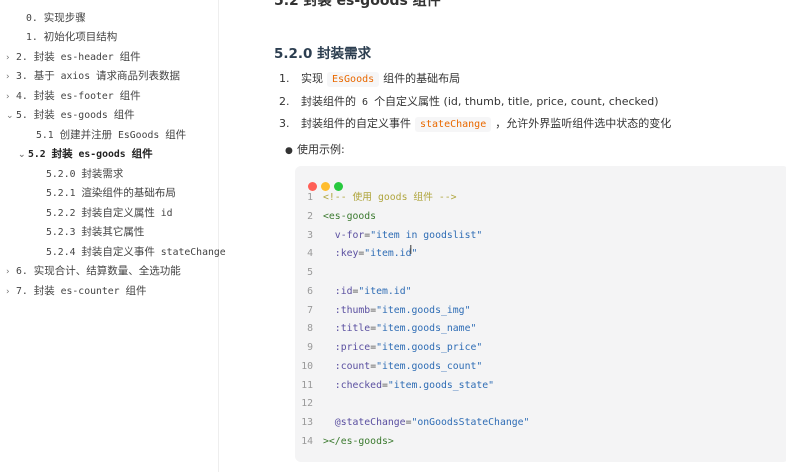  I want to click on code-line: 14 ></es-goods>, so click(344, 441).